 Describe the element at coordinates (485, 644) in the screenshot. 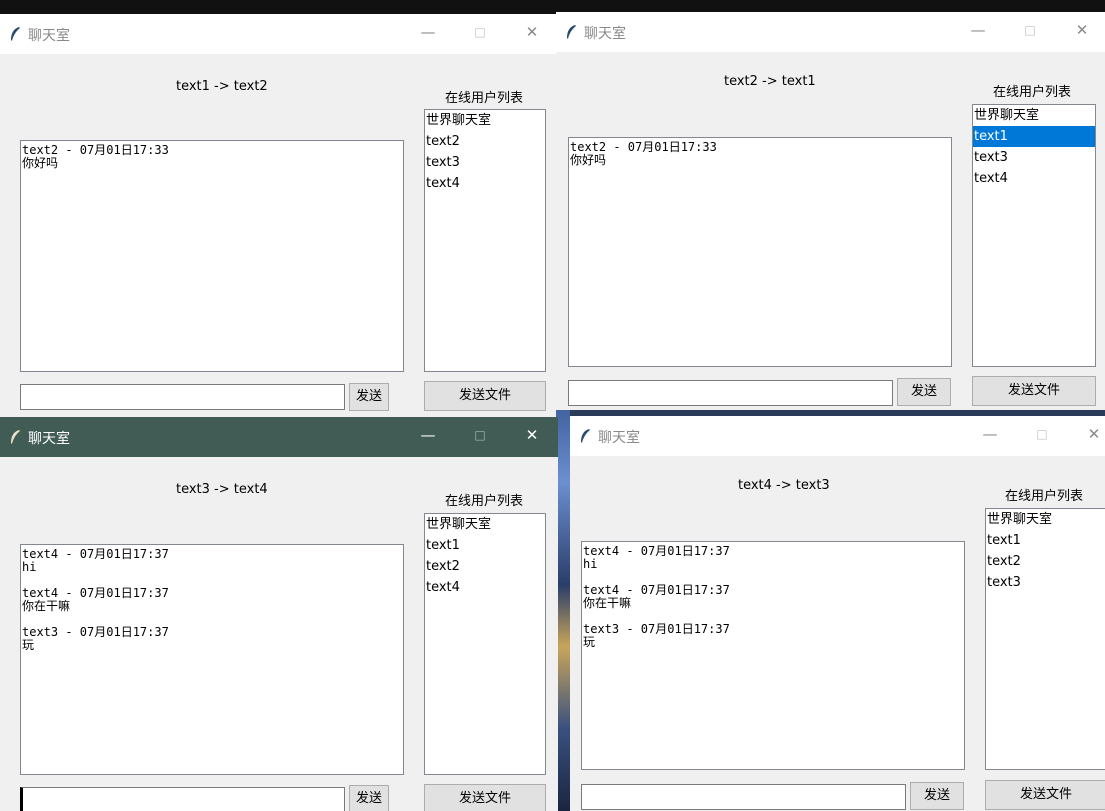

I see `online-users-list: 世界聊天室 text1 text2 text4` at that location.